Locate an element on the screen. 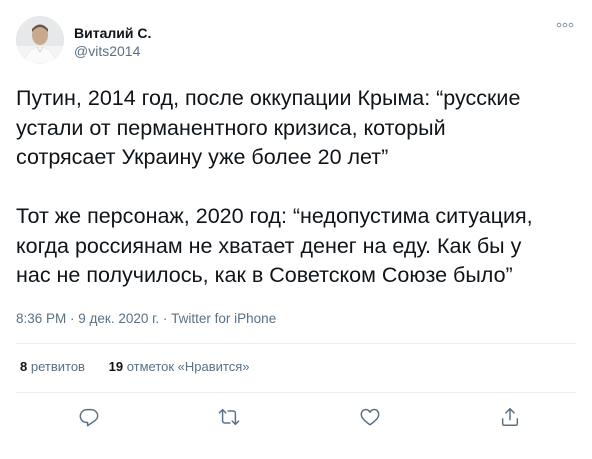 This screenshot has height=459, width=592. tweet-source: Twitter for iPhone is located at coordinates (223, 318).